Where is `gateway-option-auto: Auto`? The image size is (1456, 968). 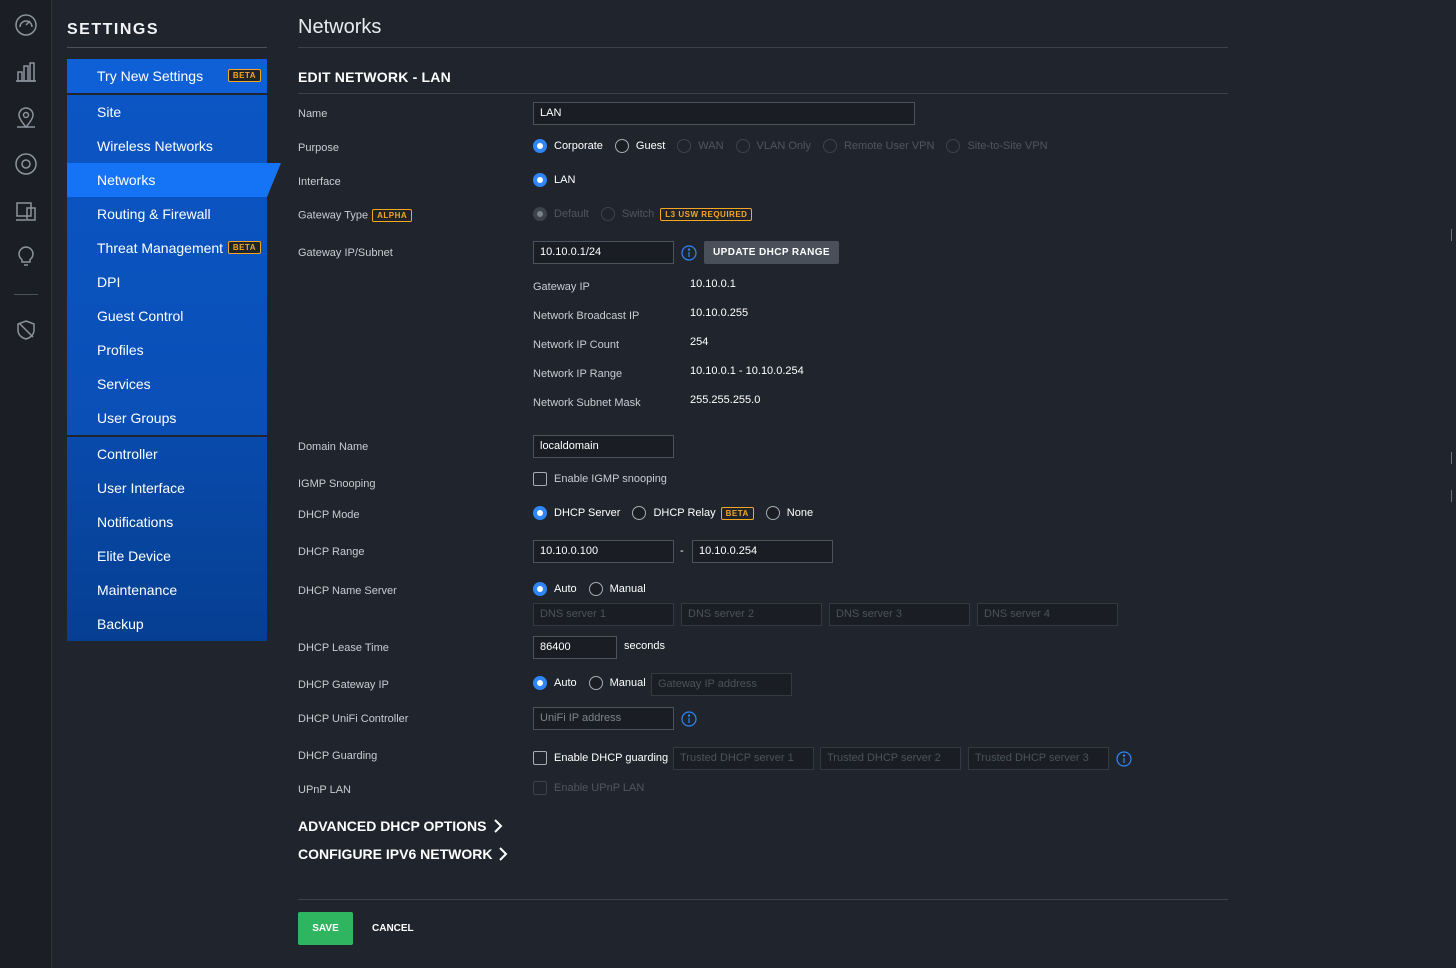 gateway-option-auto: Auto is located at coordinates (555, 683).